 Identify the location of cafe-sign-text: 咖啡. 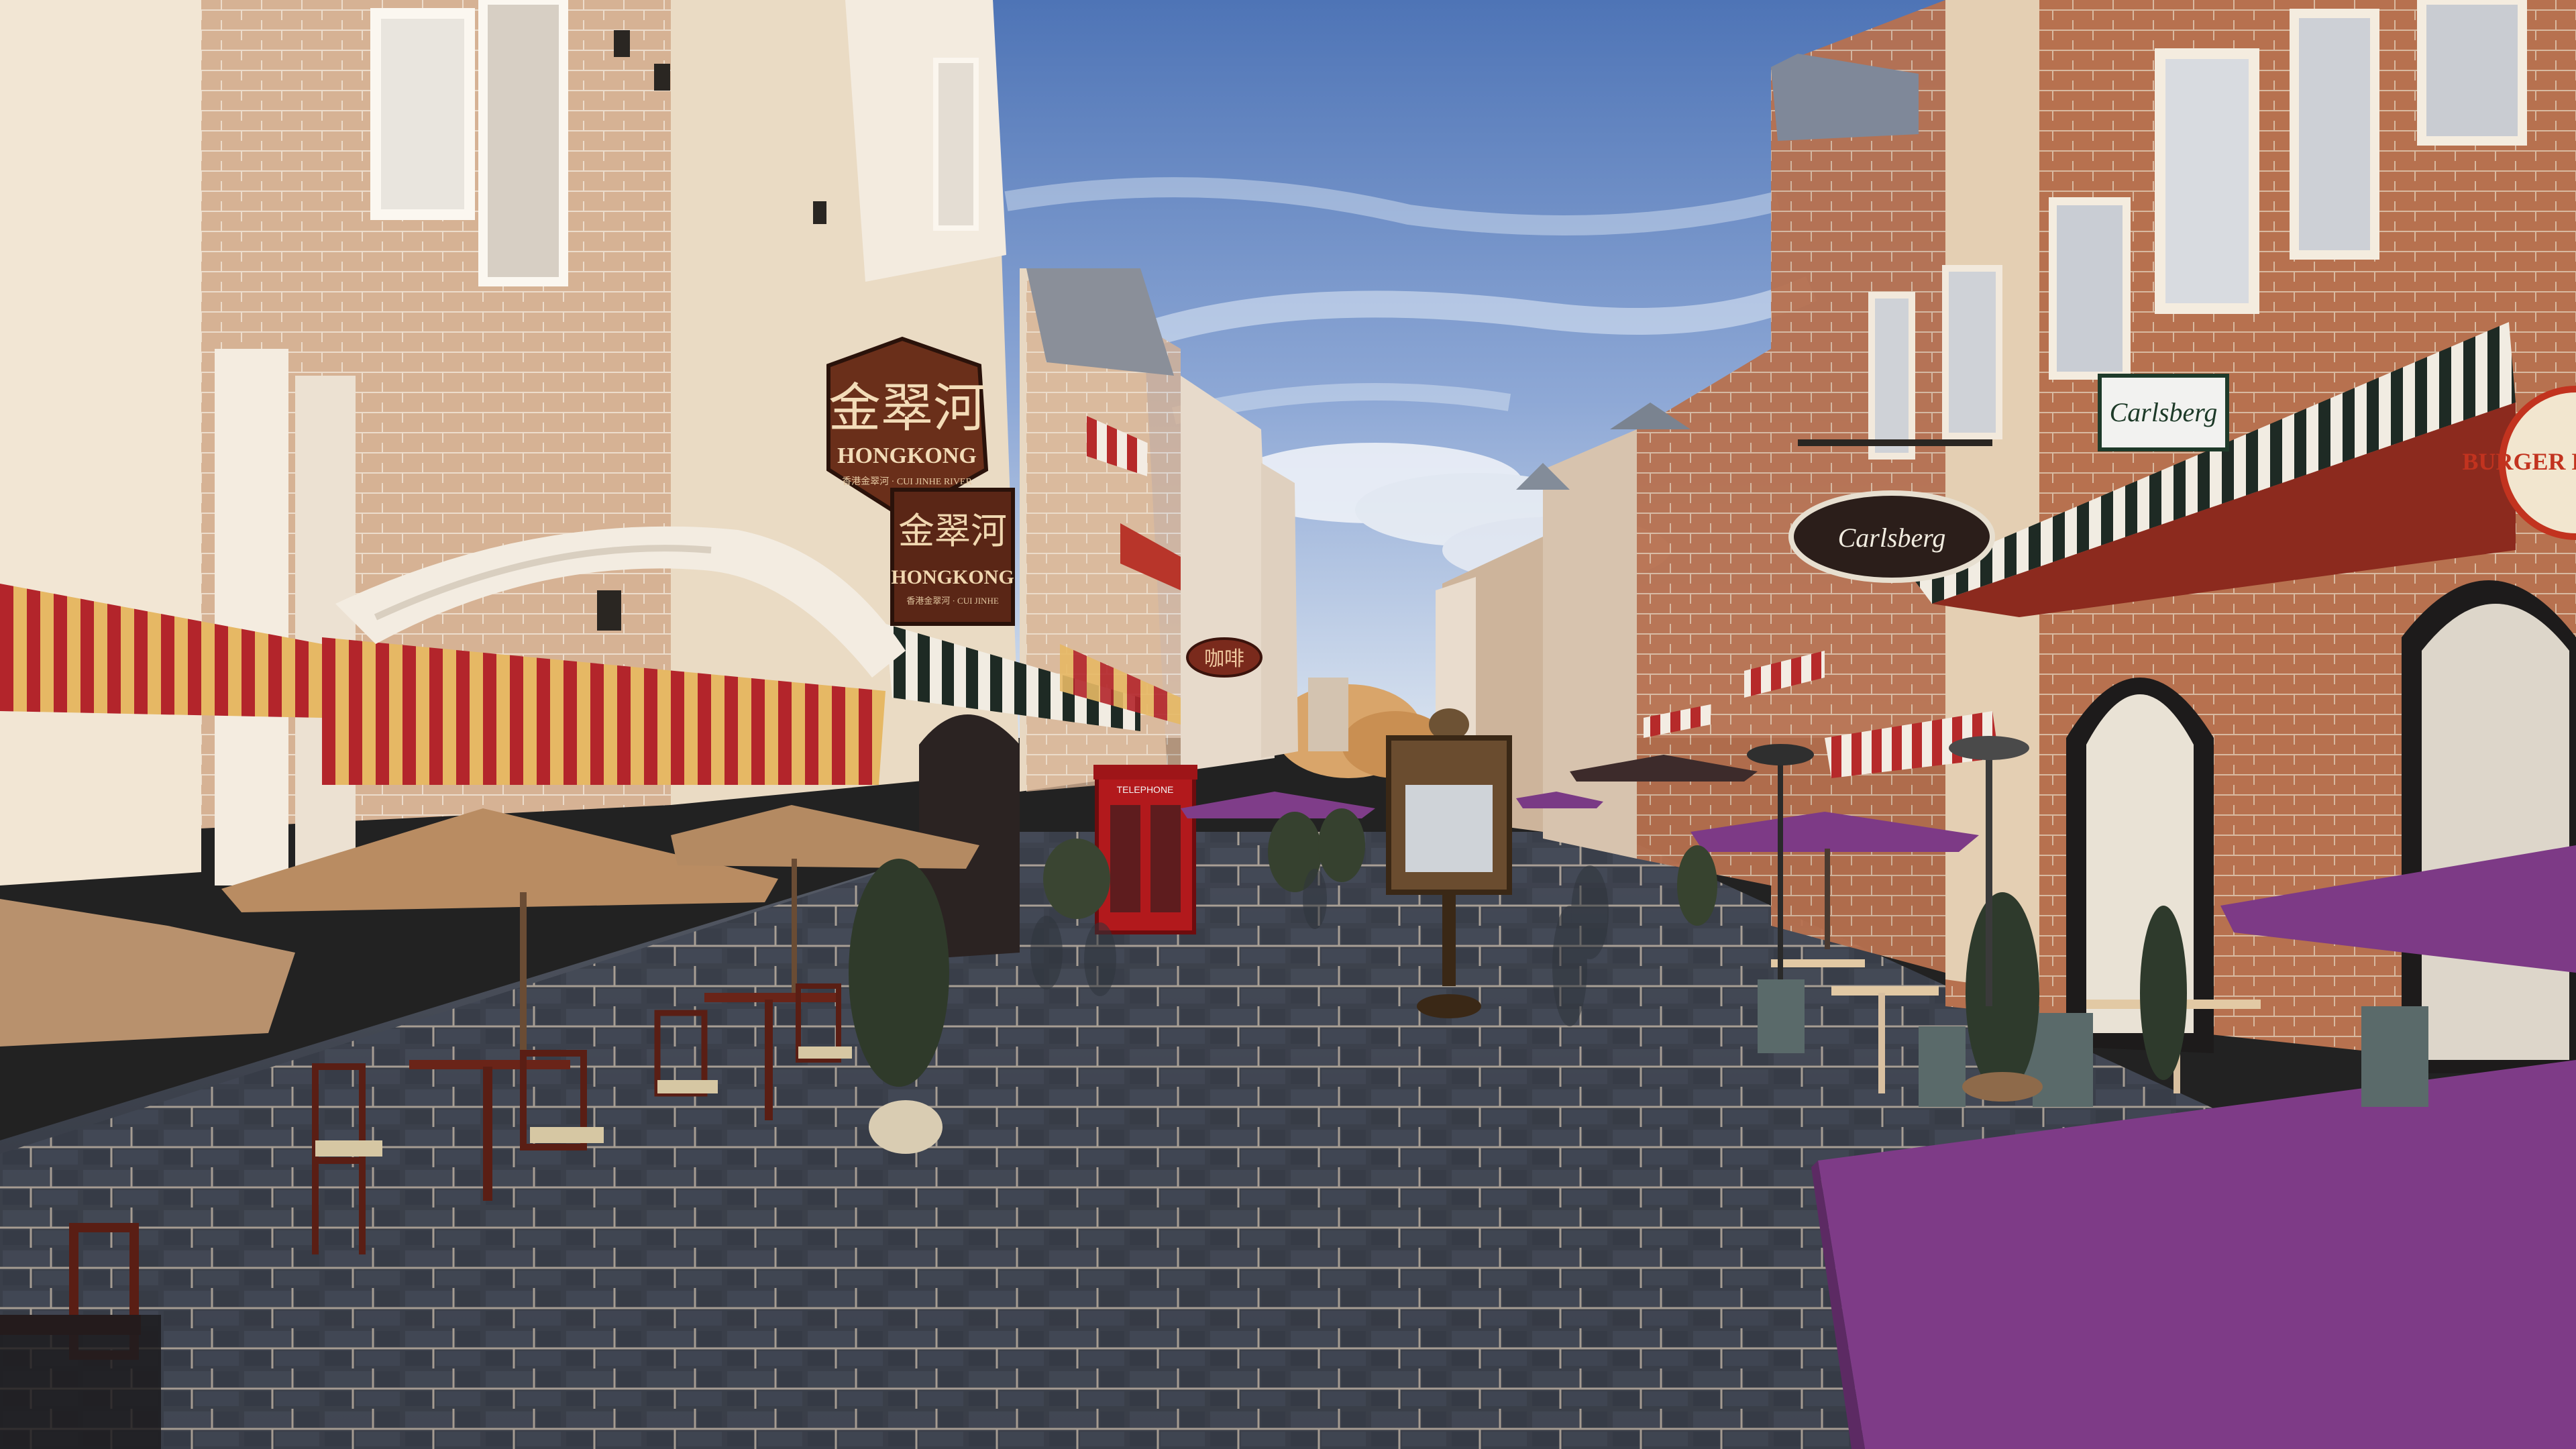
(1224, 659).